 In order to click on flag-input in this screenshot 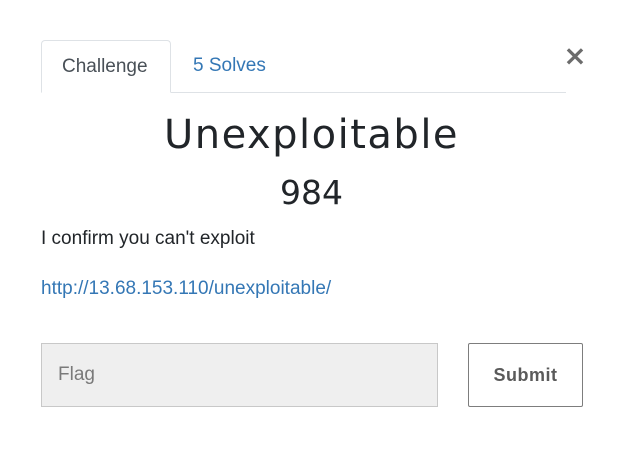, I will do `click(239, 375)`.